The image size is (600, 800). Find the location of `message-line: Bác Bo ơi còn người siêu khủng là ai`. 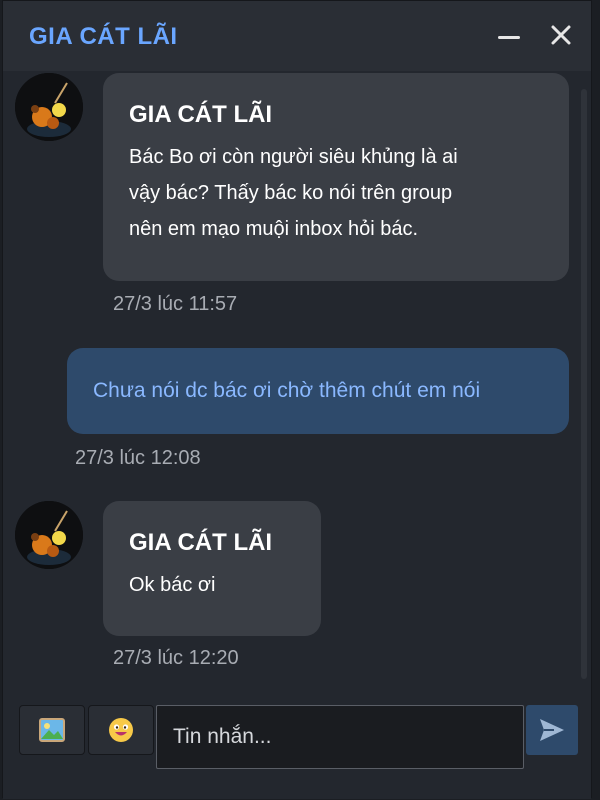

message-line: Bác Bo ơi còn người siêu khủng là ai is located at coordinates (293, 157).